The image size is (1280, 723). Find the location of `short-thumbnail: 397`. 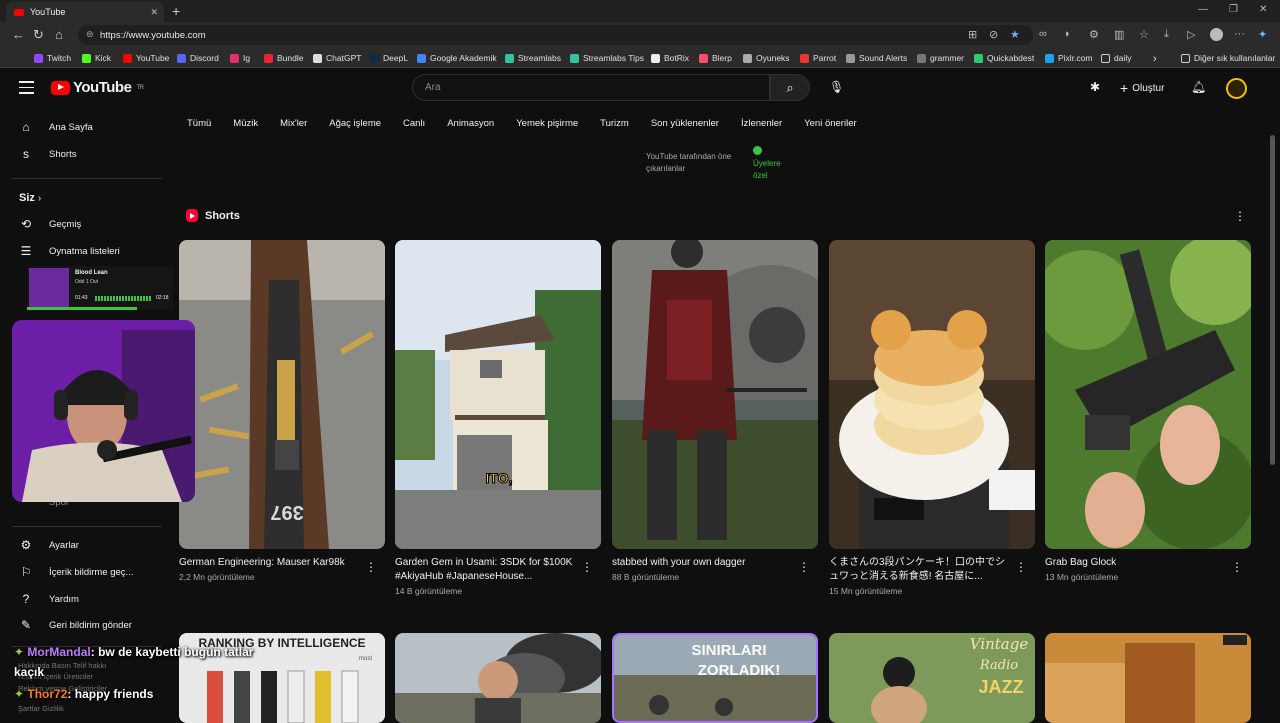

short-thumbnail: 397 is located at coordinates (282, 394).